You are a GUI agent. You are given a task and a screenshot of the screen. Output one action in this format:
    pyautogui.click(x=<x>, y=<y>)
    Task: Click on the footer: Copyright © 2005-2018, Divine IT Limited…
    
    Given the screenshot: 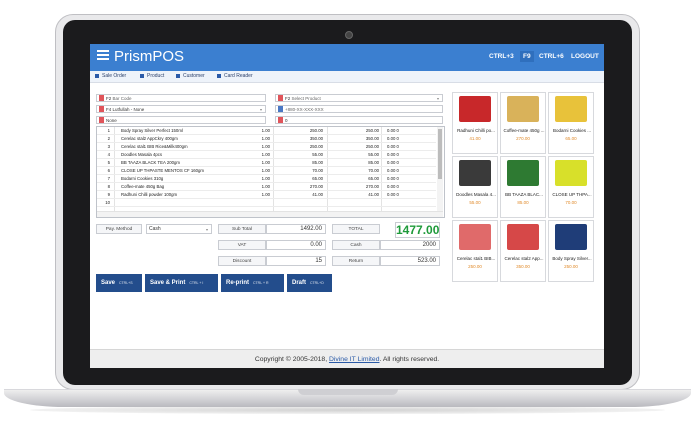 What is the action you would take?
    pyautogui.click(x=347, y=358)
    